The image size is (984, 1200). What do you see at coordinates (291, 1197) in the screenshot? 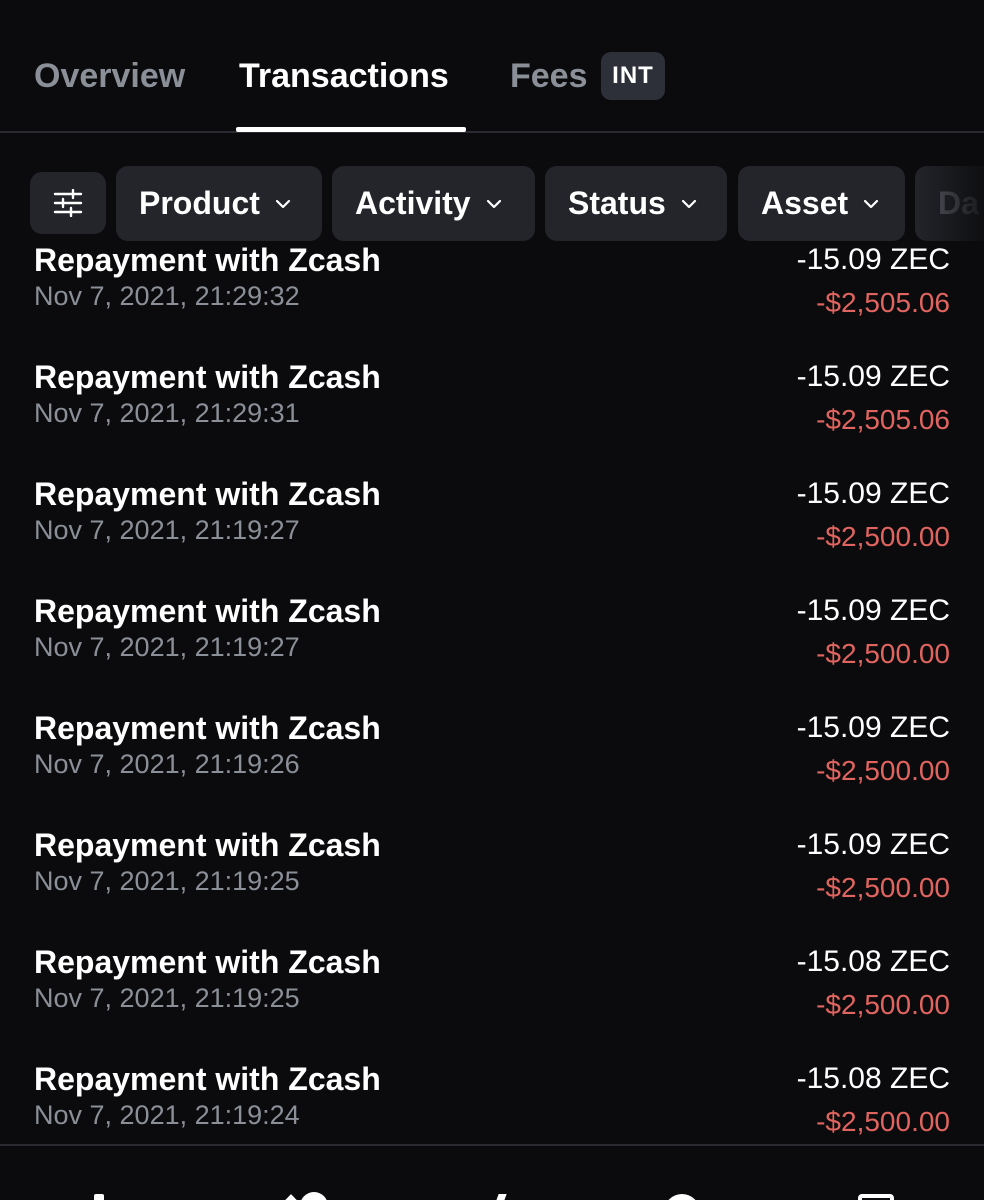
I see `trade-arrow-icon` at bounding box center [291, 1197].